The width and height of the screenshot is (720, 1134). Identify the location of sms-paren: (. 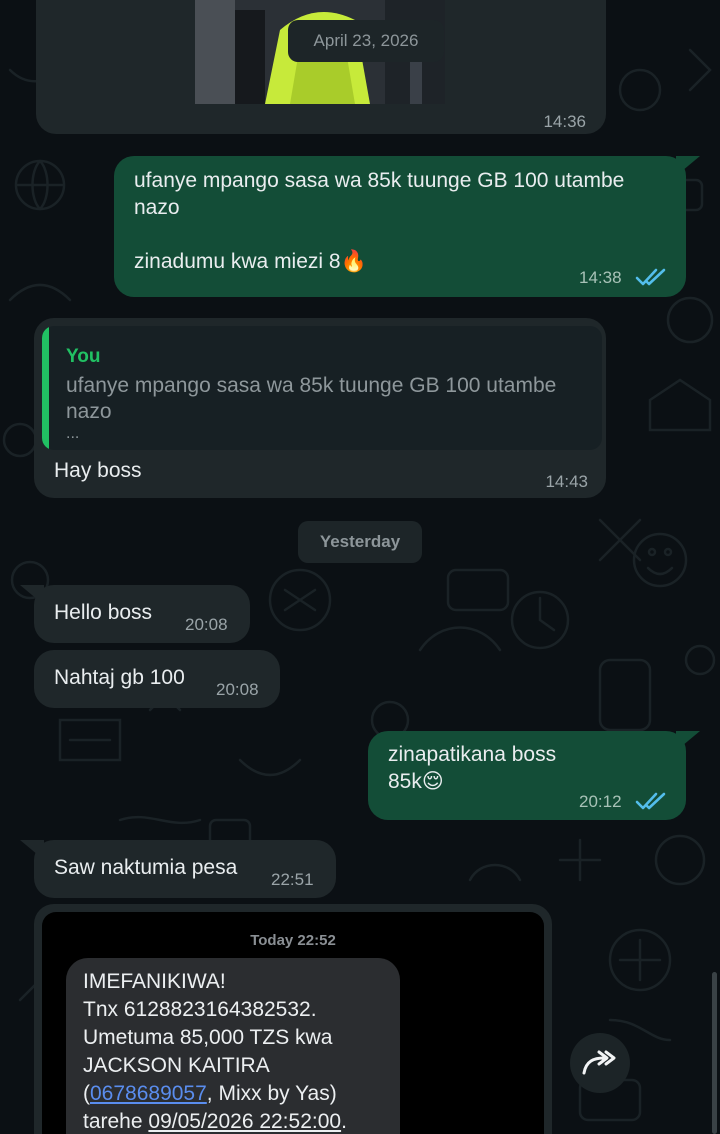
(86, 1093).